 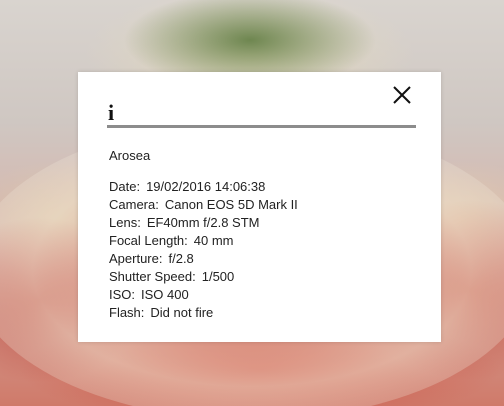 I want to click on metadata-value: EF40mm f/2.8 STM, so click(x=203, y=222).